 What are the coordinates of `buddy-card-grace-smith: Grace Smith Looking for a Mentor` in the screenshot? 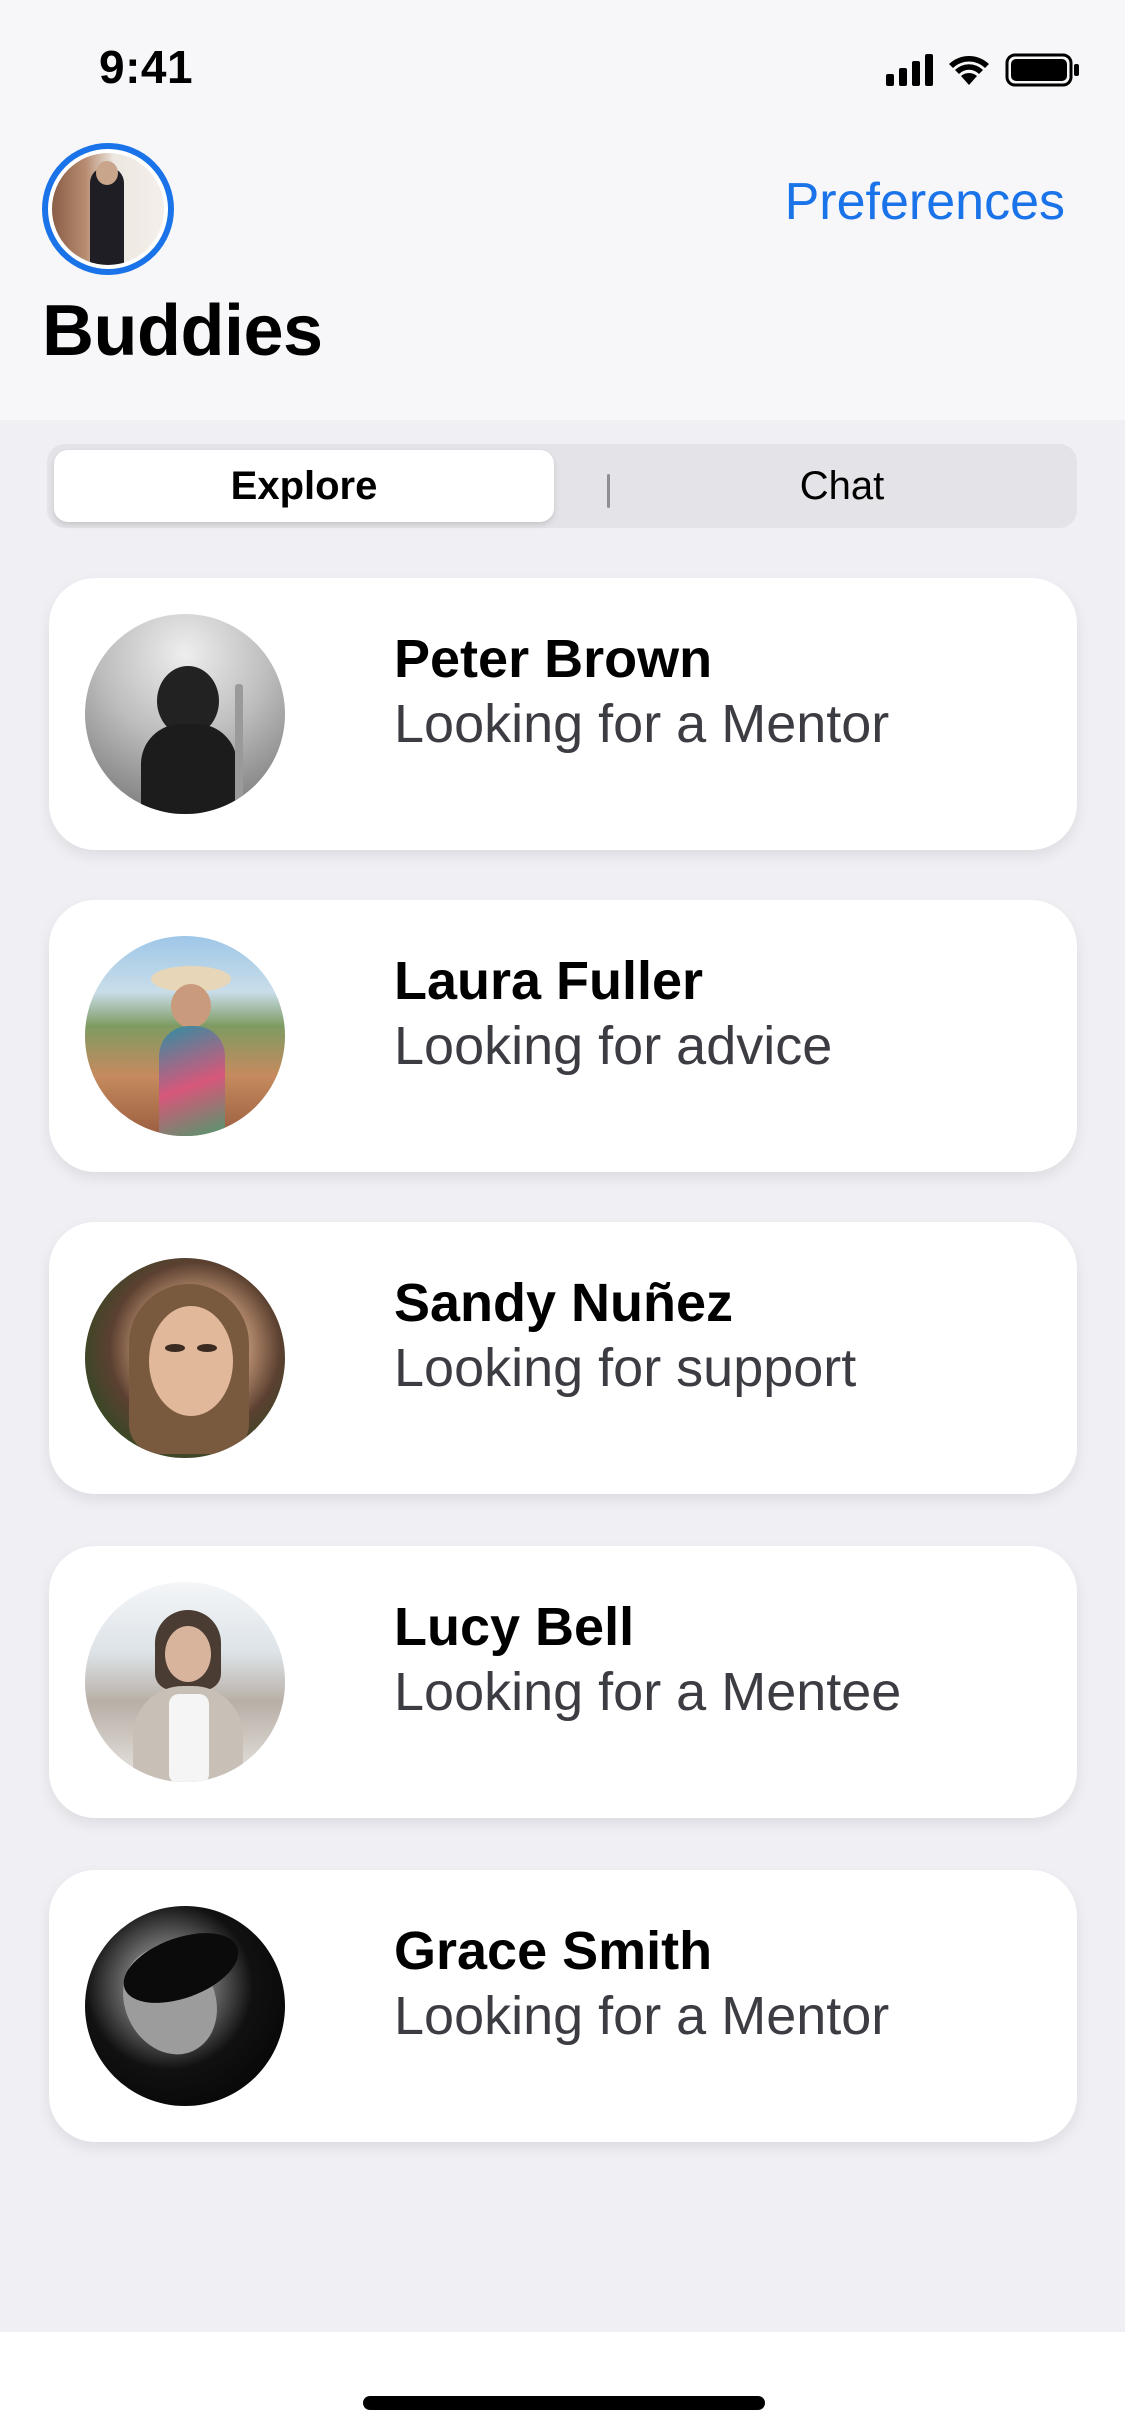 It's located at (563, 2006).